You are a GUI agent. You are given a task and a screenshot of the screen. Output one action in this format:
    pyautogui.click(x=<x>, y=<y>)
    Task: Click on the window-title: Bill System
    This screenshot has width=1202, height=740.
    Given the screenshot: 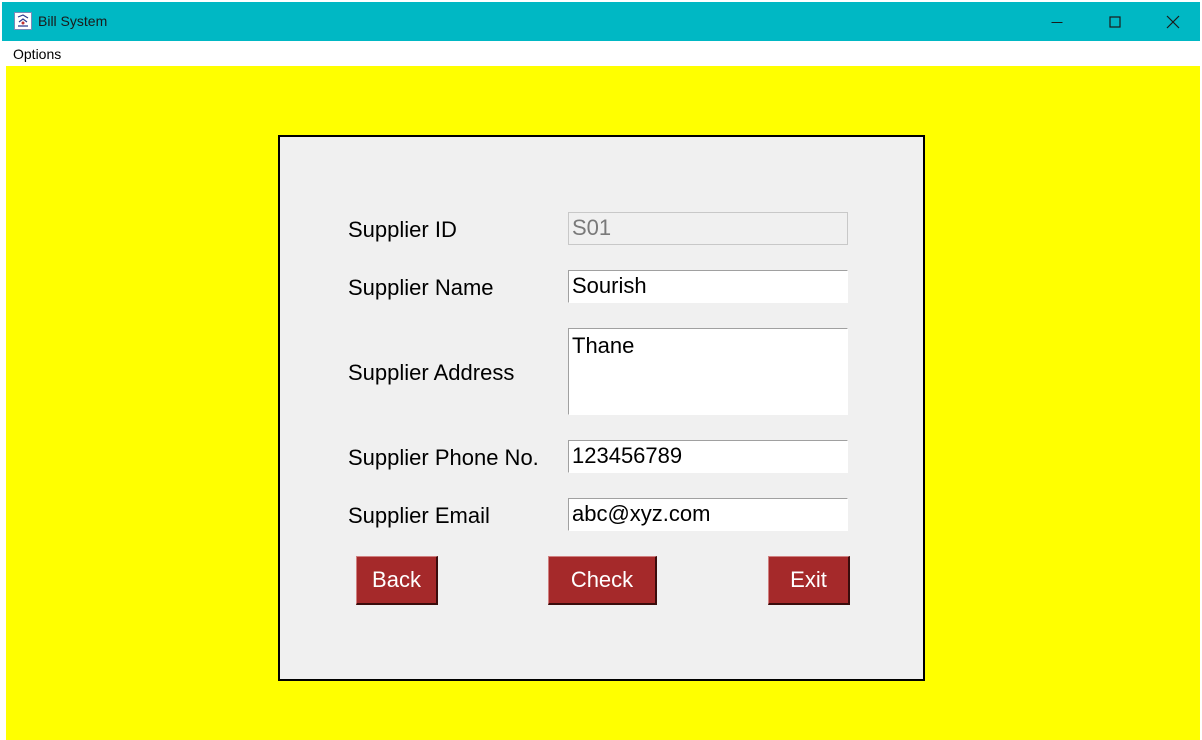 What is the action you would take?
    pyautogui.click(x=73, y=21)
    